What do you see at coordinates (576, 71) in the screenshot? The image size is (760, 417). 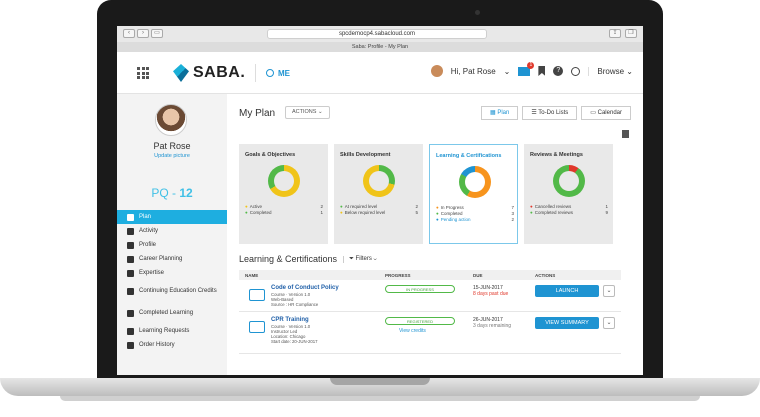 I see `search-icon` at bounding box center [576, 71].